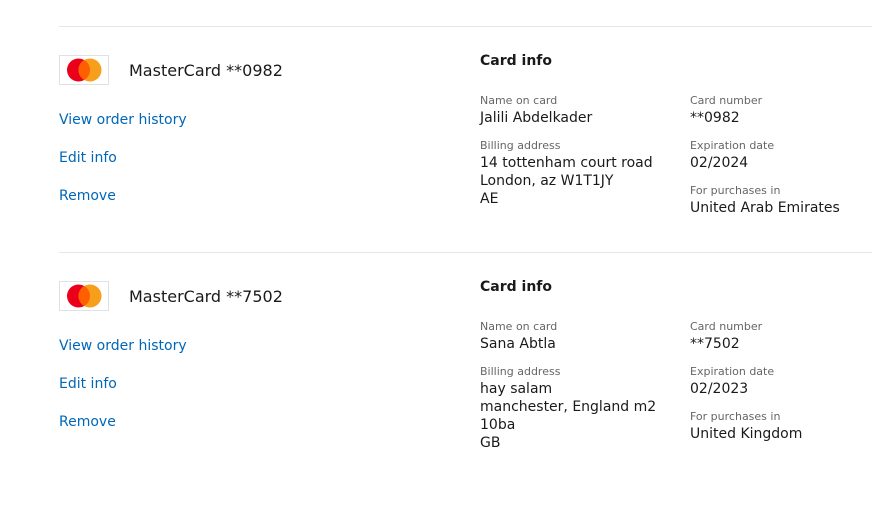 The image size is (872, 521). I want to click on billing-address-line: 14 tottenham court road, so click(566, 163).